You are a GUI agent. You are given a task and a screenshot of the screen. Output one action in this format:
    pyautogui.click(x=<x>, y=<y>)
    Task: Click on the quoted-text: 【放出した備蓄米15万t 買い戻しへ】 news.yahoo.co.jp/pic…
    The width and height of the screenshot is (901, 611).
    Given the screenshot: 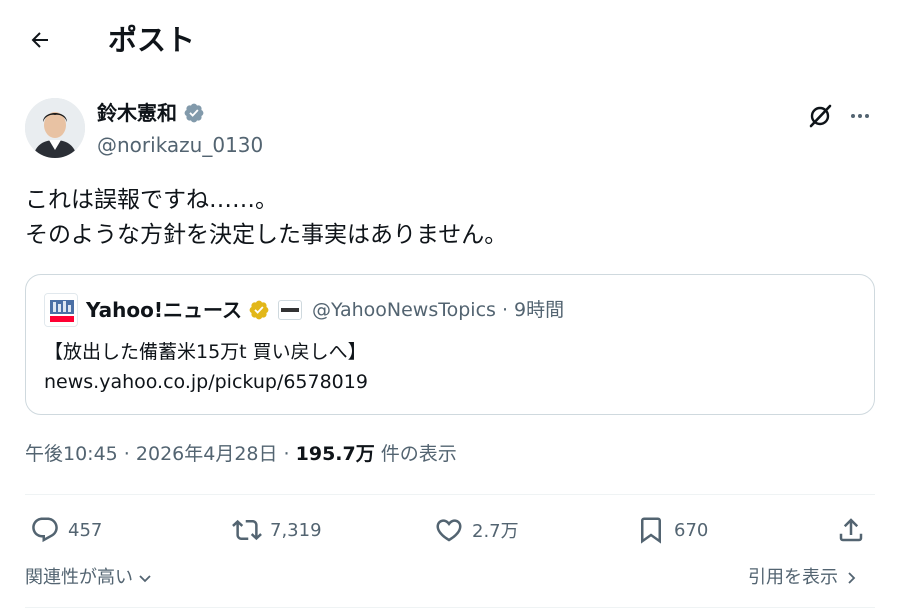 What is the action you would take?
    pyautogui.click(x=206, y=367)
    